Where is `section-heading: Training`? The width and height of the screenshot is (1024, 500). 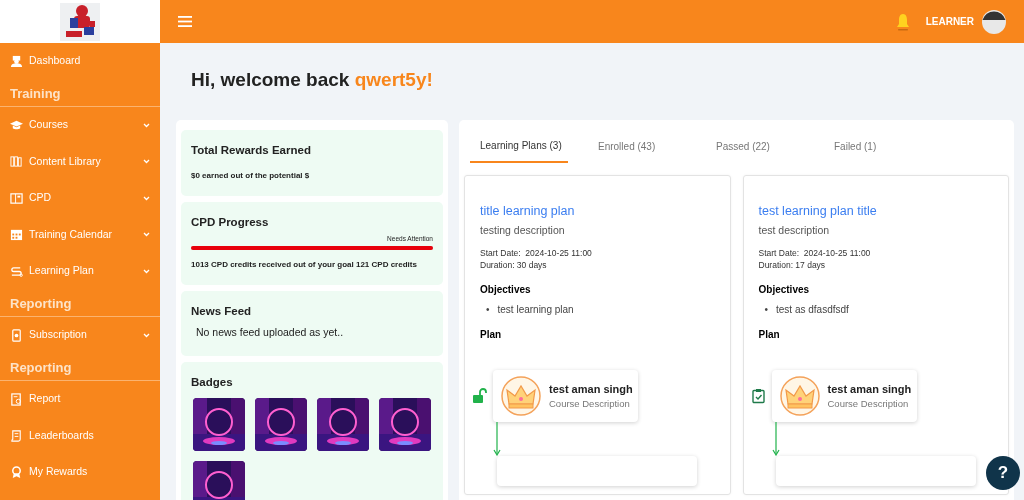
section-heading: Training is located at coordinates (80, 93).